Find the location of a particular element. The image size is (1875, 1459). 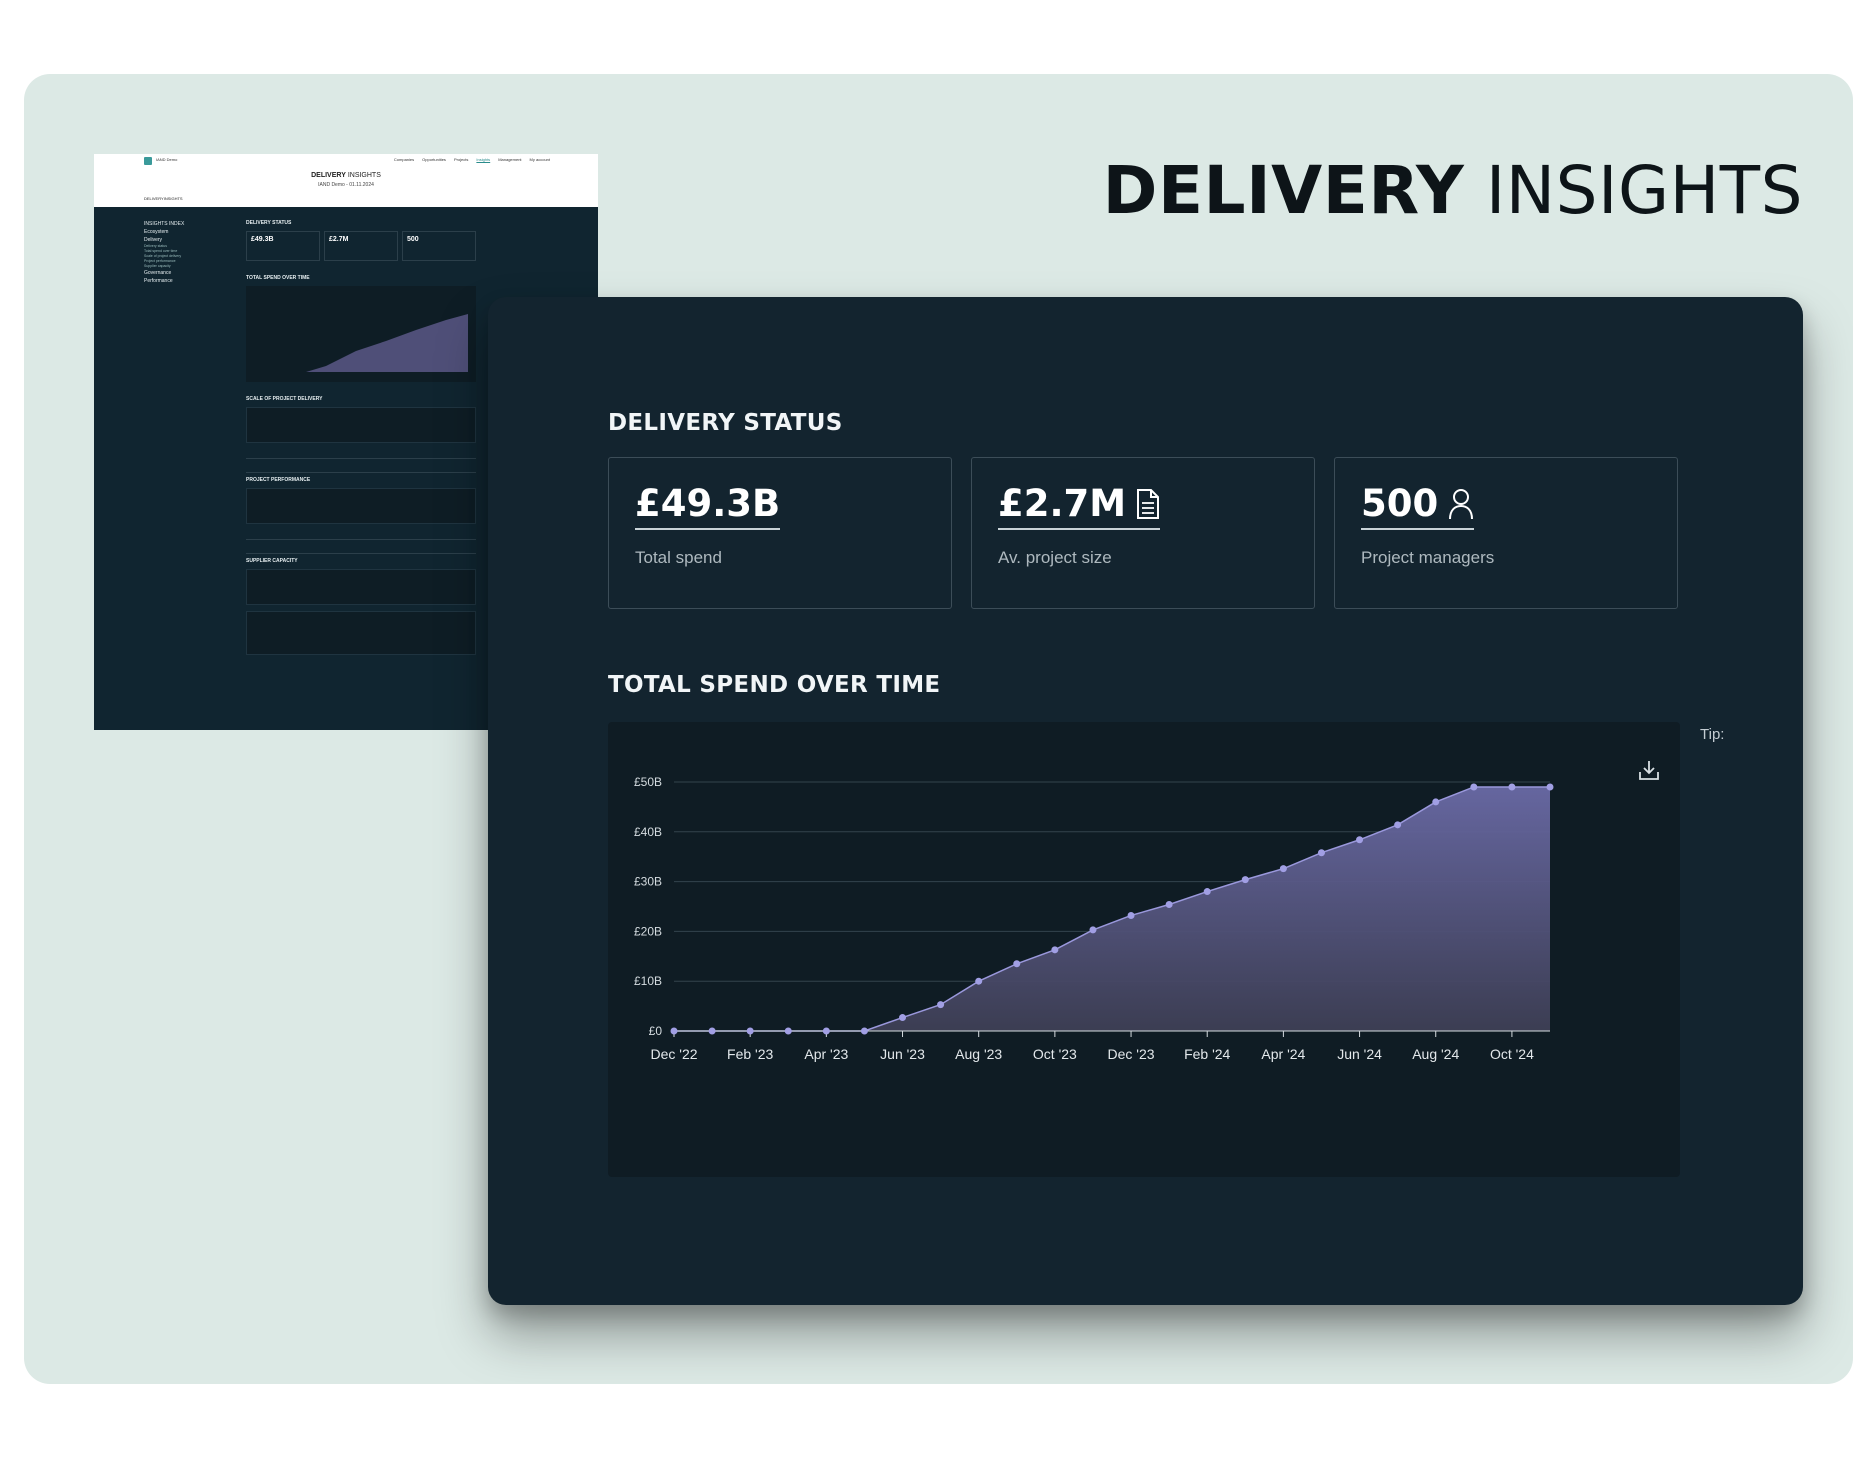

chart-area-layer is located at coordinates (1112, 909).